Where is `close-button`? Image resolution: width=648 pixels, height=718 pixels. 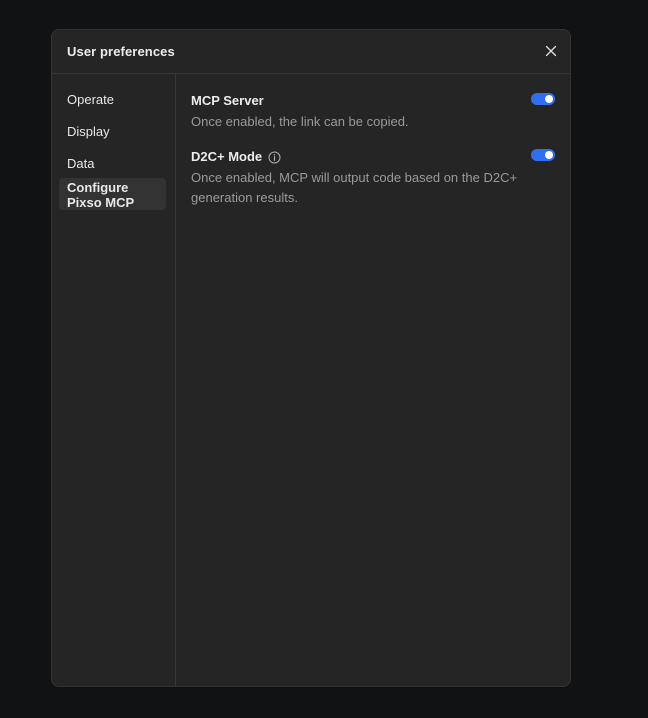 close-button is located at coordinates (551, 51).